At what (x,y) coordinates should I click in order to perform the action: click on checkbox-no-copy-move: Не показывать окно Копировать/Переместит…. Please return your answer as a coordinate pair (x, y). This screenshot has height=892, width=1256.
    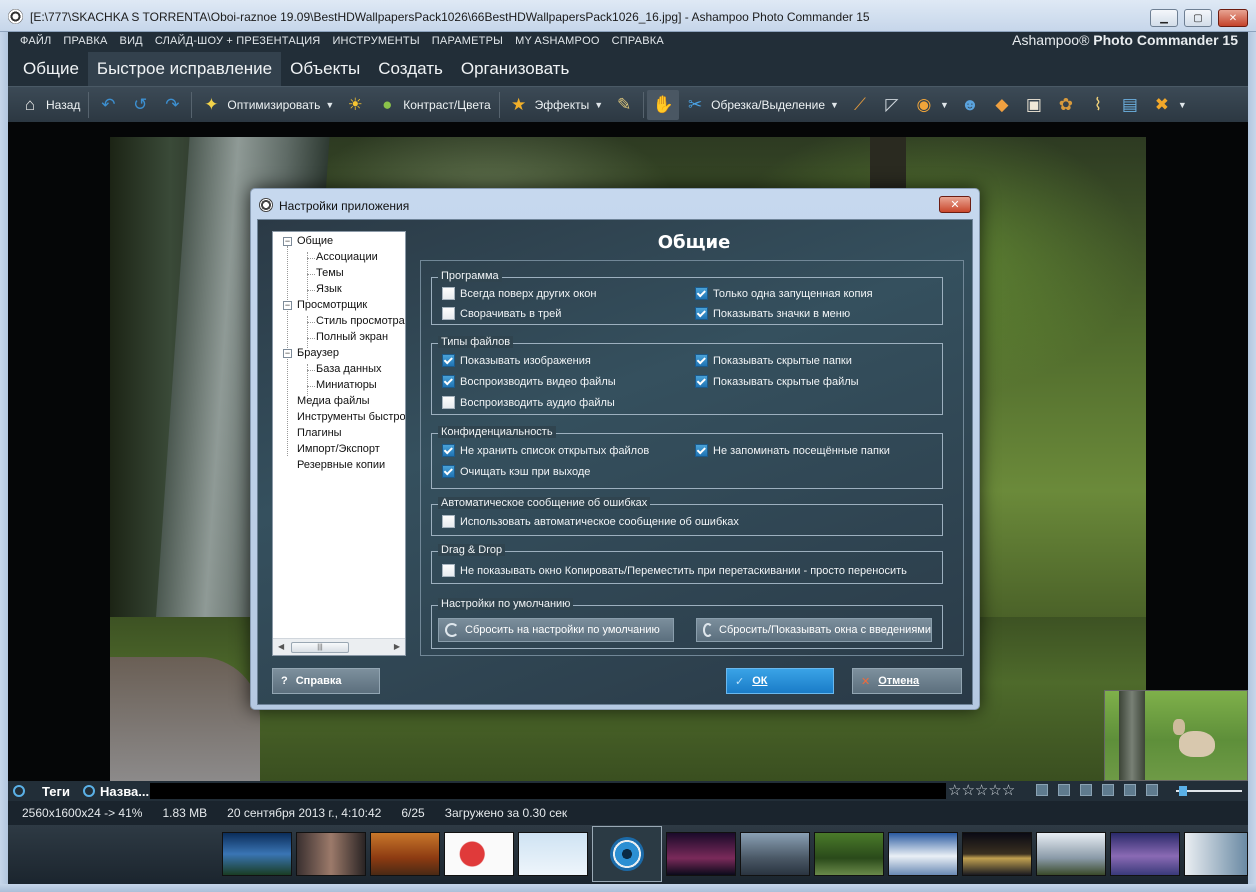
    Looking at the image, I should click on (674, 570).